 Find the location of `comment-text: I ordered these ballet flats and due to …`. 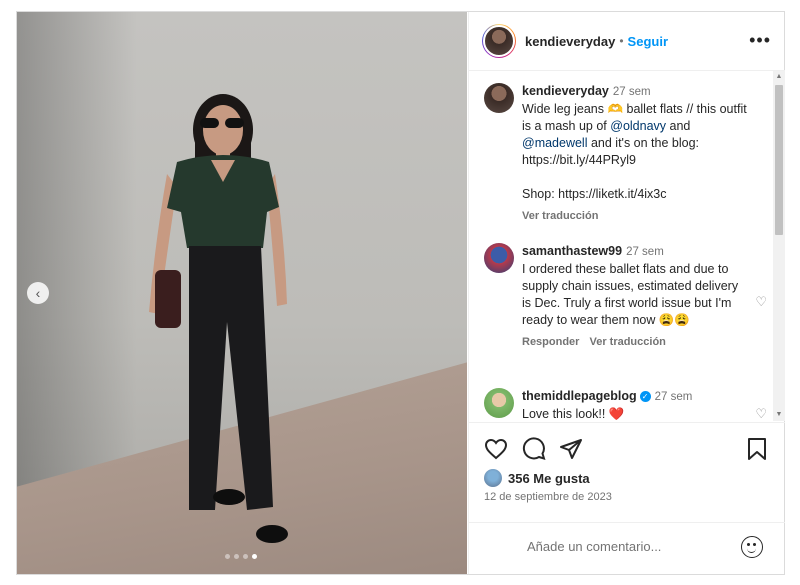

comment-text: I ordered these ballet flats and due to … is located at coordinates (630, 294).